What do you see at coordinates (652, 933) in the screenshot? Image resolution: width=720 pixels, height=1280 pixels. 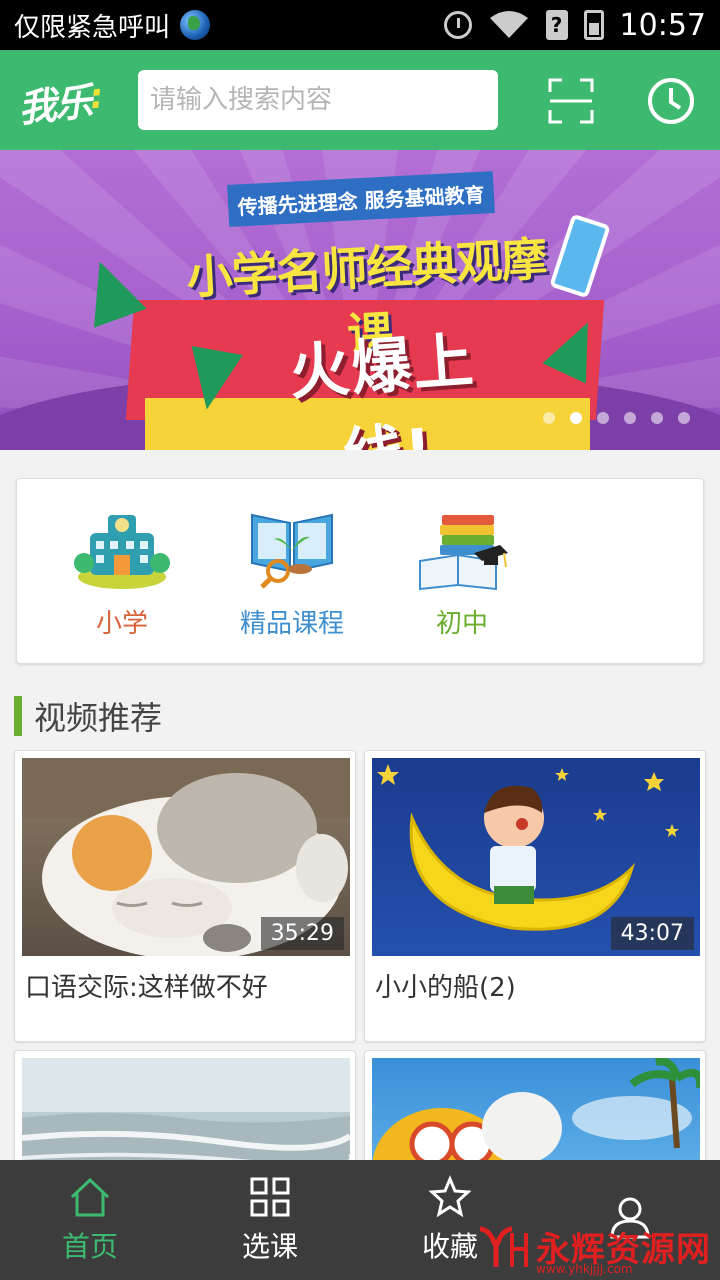 I see `video-duration: 43:07` at bounding box center [652, 933].